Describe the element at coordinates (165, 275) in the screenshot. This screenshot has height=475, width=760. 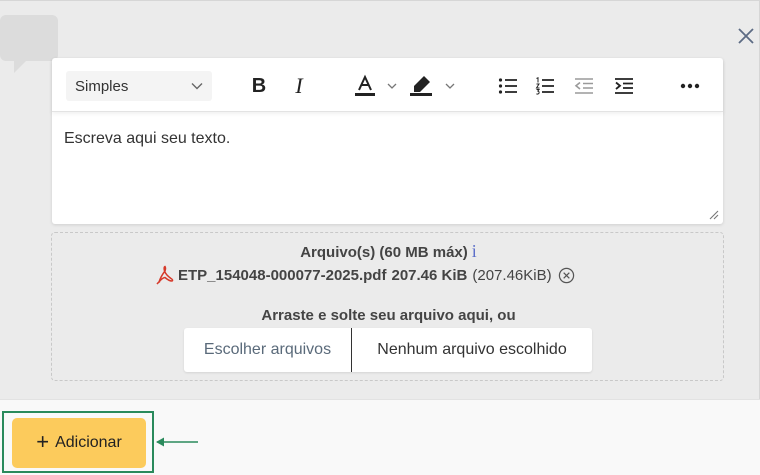
I see `pdf-icon` at that location.